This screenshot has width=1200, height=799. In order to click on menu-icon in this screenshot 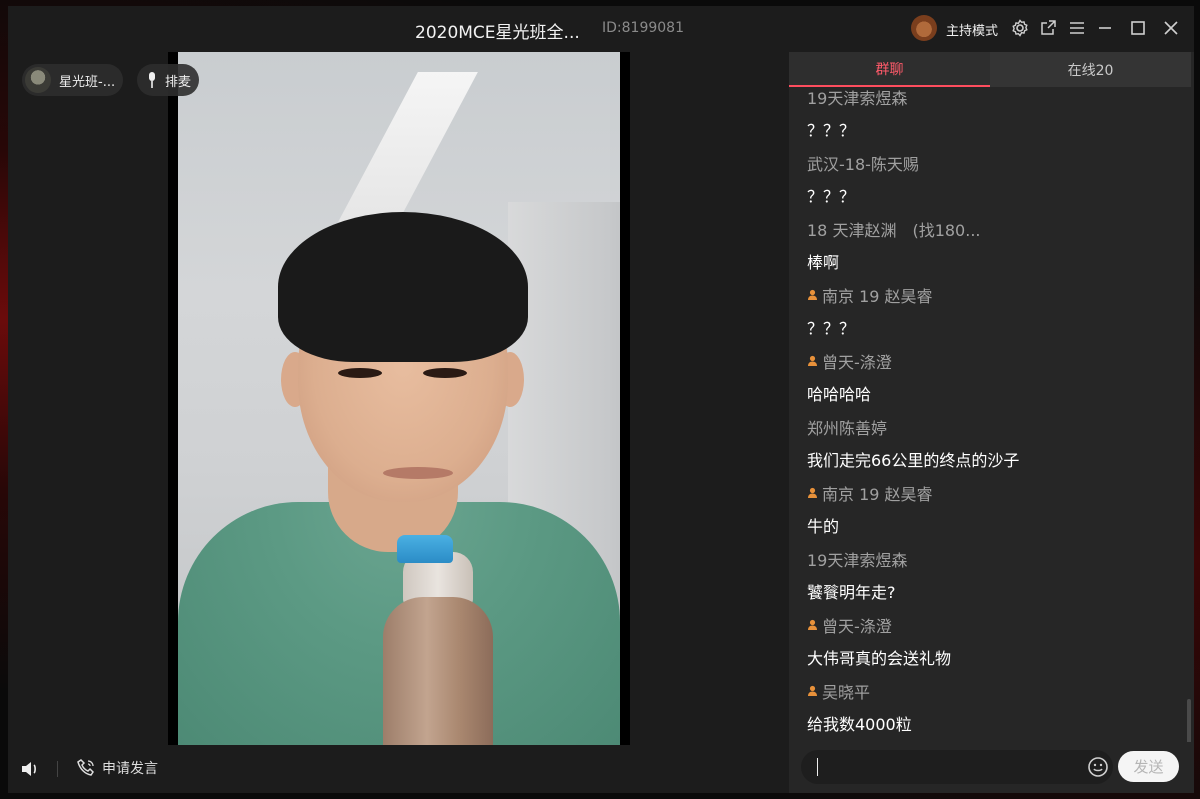, I will do `click(1077, 28)`.